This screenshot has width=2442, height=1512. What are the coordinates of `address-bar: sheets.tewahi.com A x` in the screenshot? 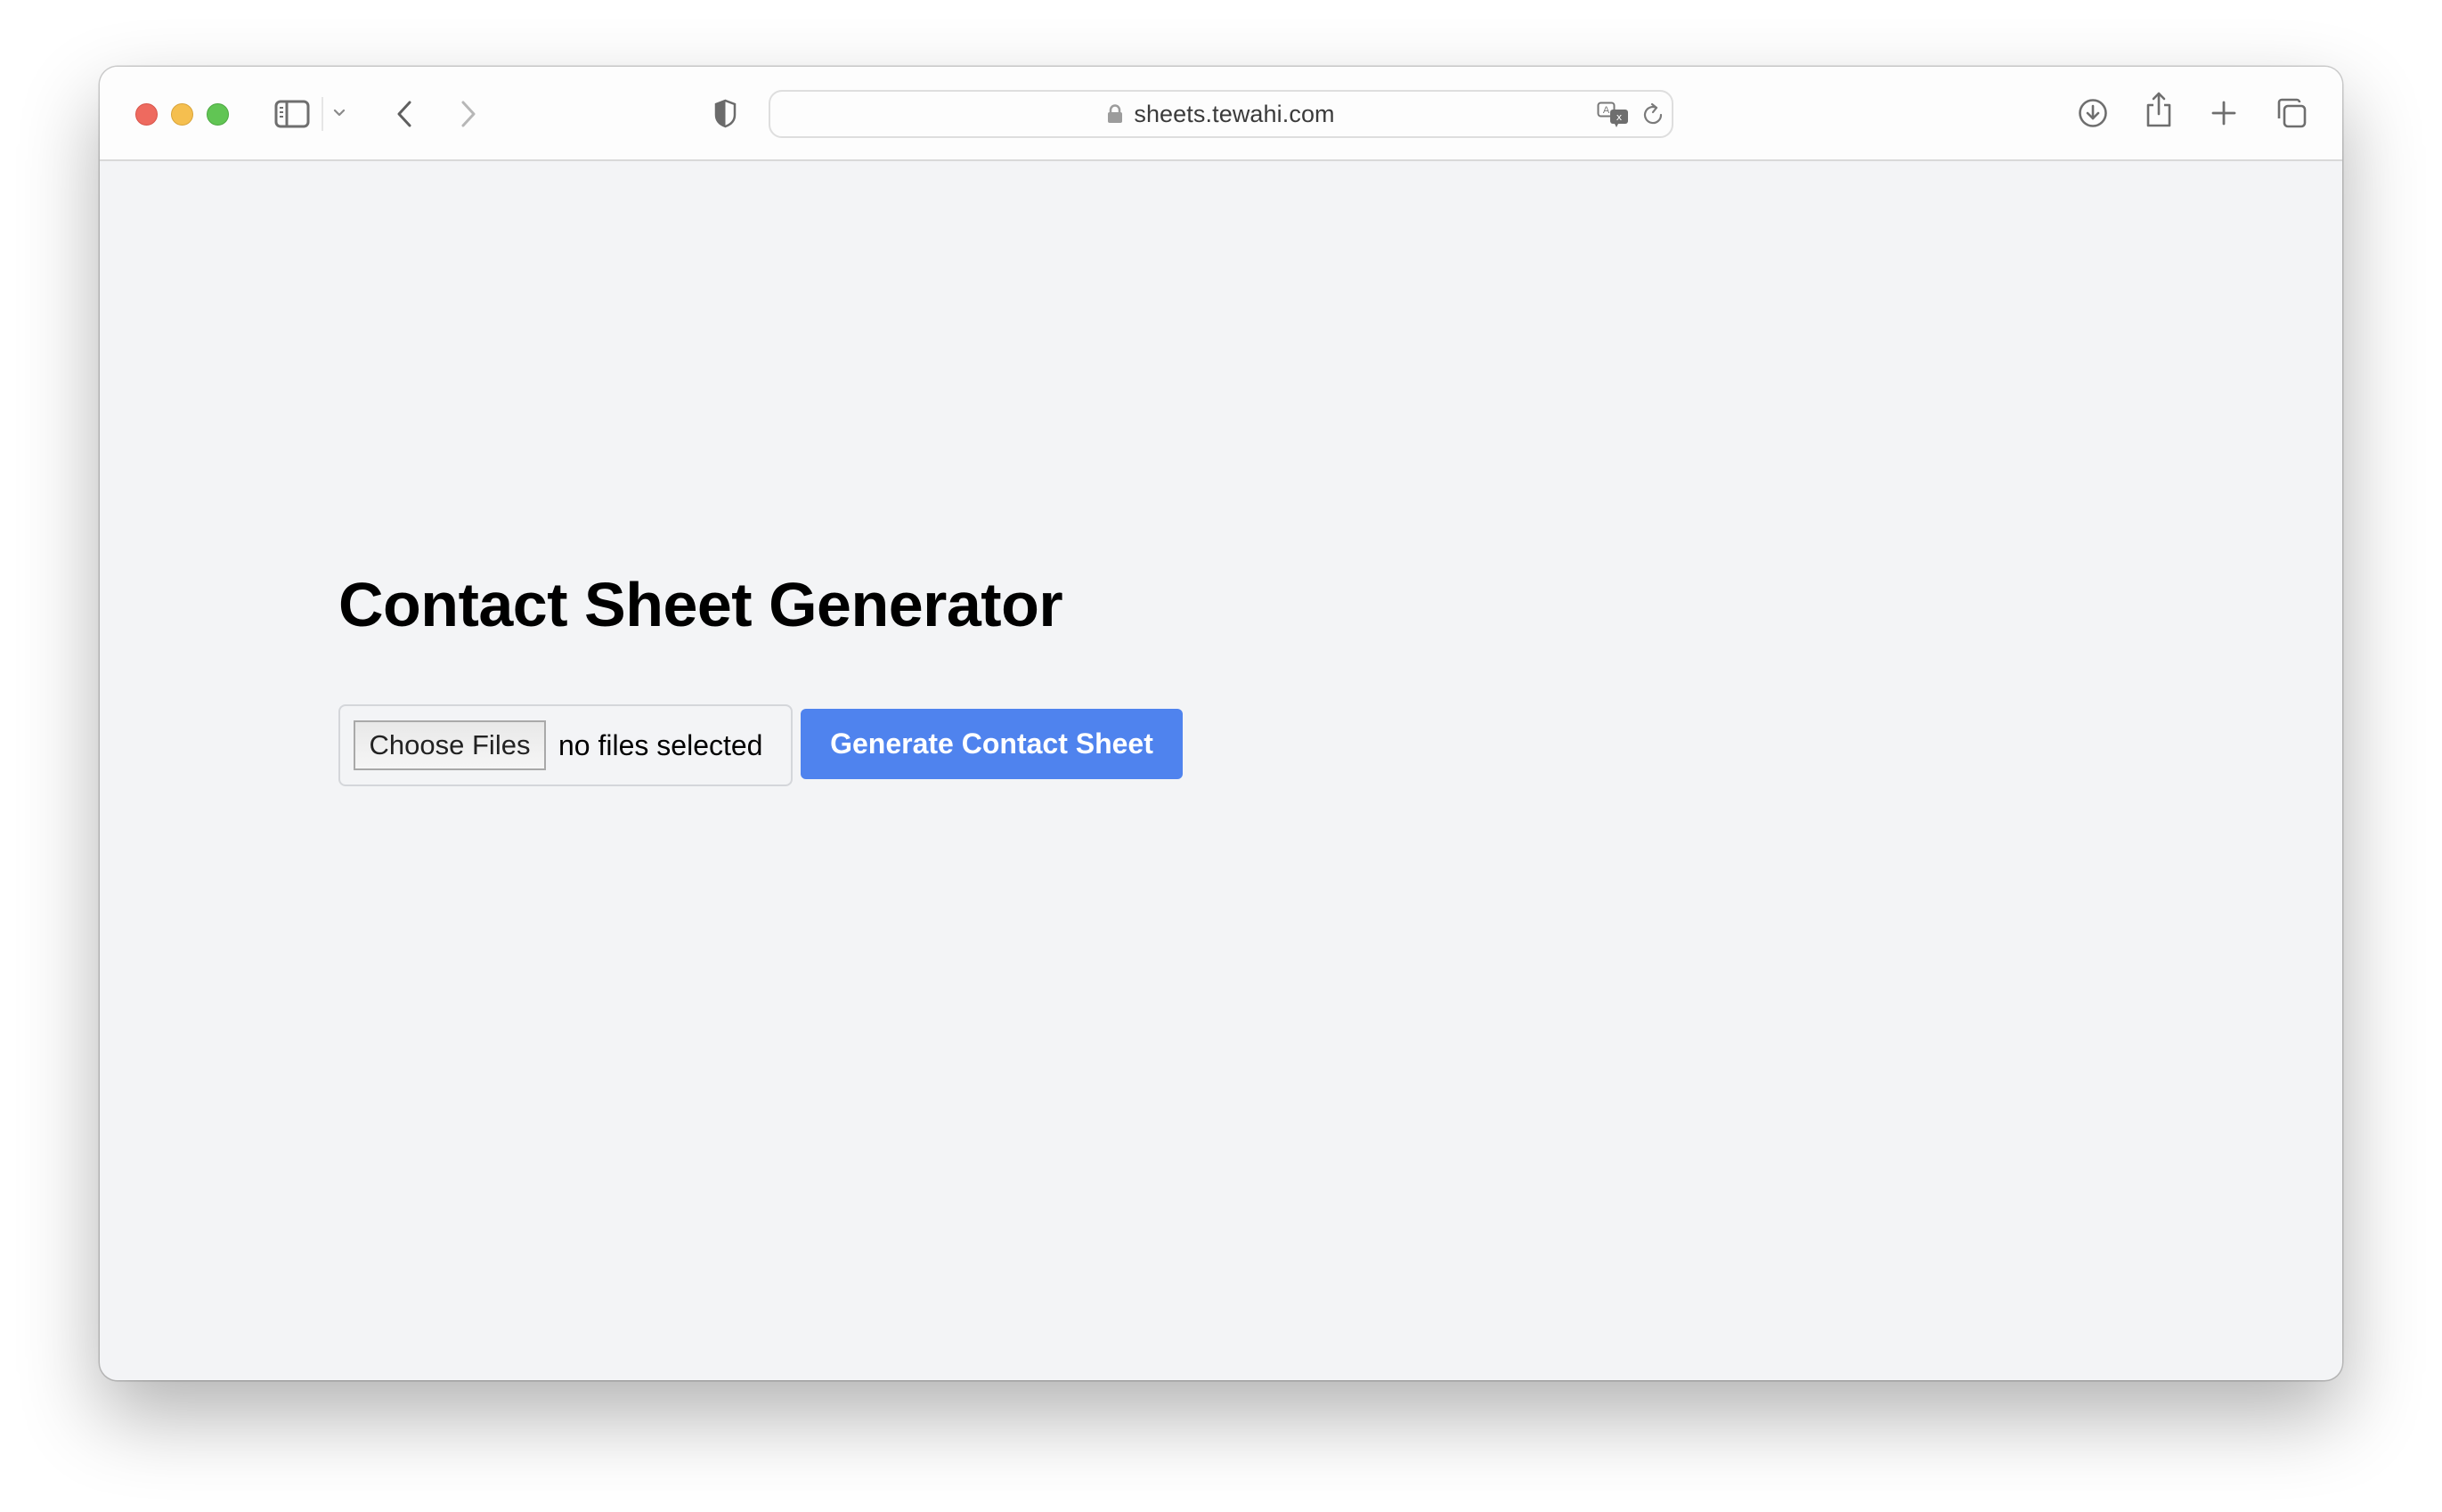 It's located at (1221, 114).